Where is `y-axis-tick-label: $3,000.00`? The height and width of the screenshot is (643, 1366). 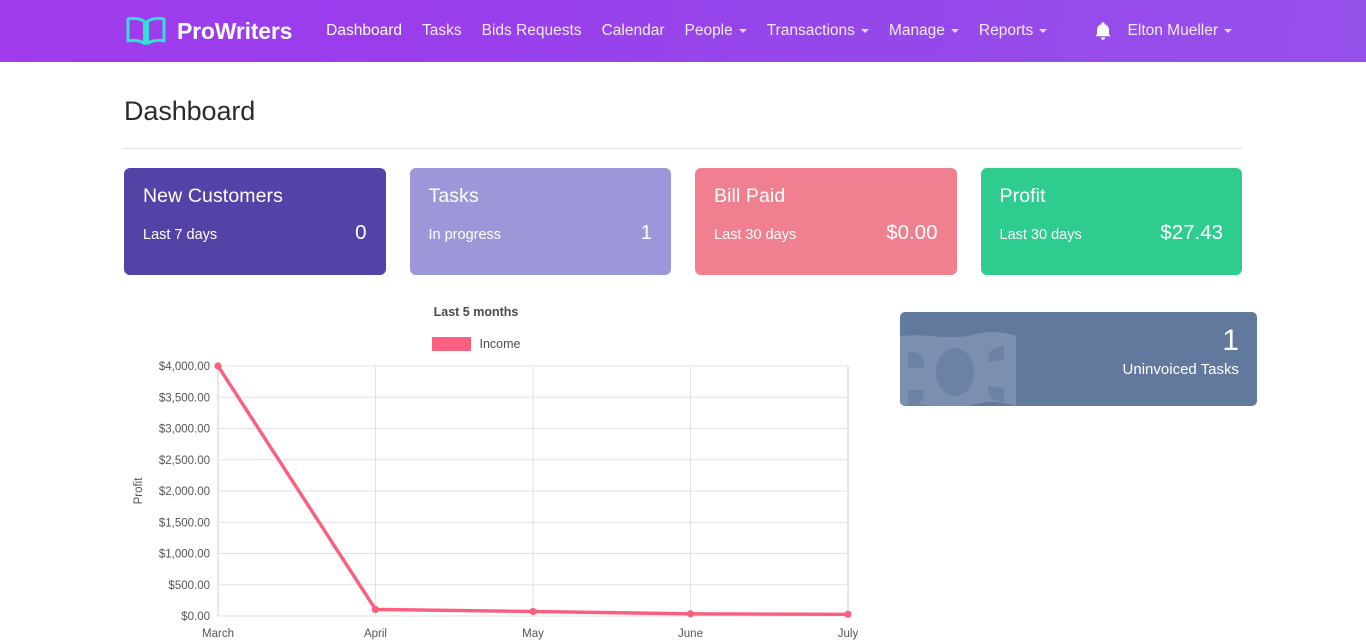
y-axis-tick-label: $3,000.00 is located at coordinates (184, 430).